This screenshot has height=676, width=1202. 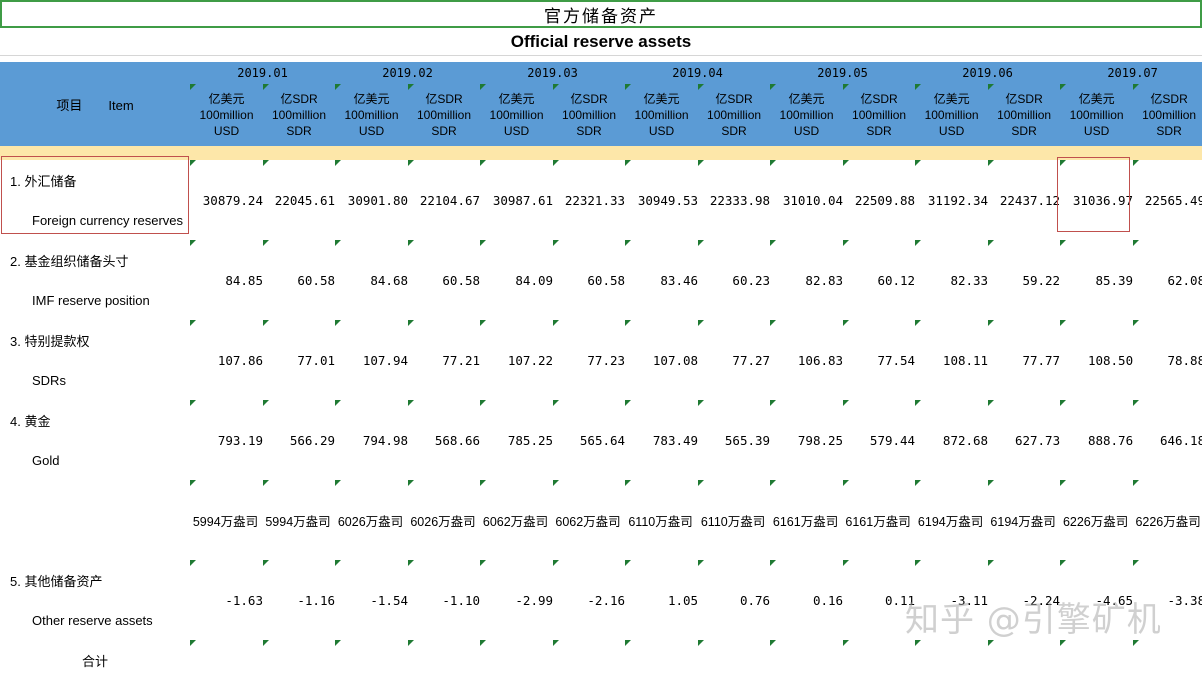 What do you see at coordinates (517, 360) in the screenshot?
I see `data-cell: 107.22` at bounding box center [517, 360].